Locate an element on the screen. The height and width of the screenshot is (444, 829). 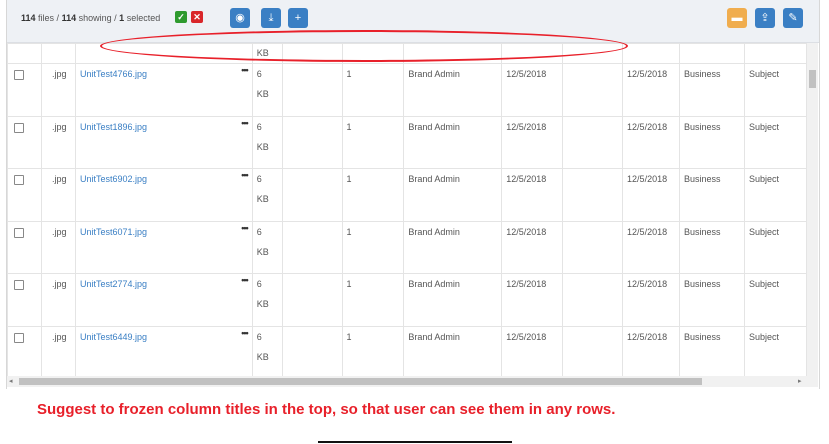
annotation-ellipse is located at coordinates (364, 46).